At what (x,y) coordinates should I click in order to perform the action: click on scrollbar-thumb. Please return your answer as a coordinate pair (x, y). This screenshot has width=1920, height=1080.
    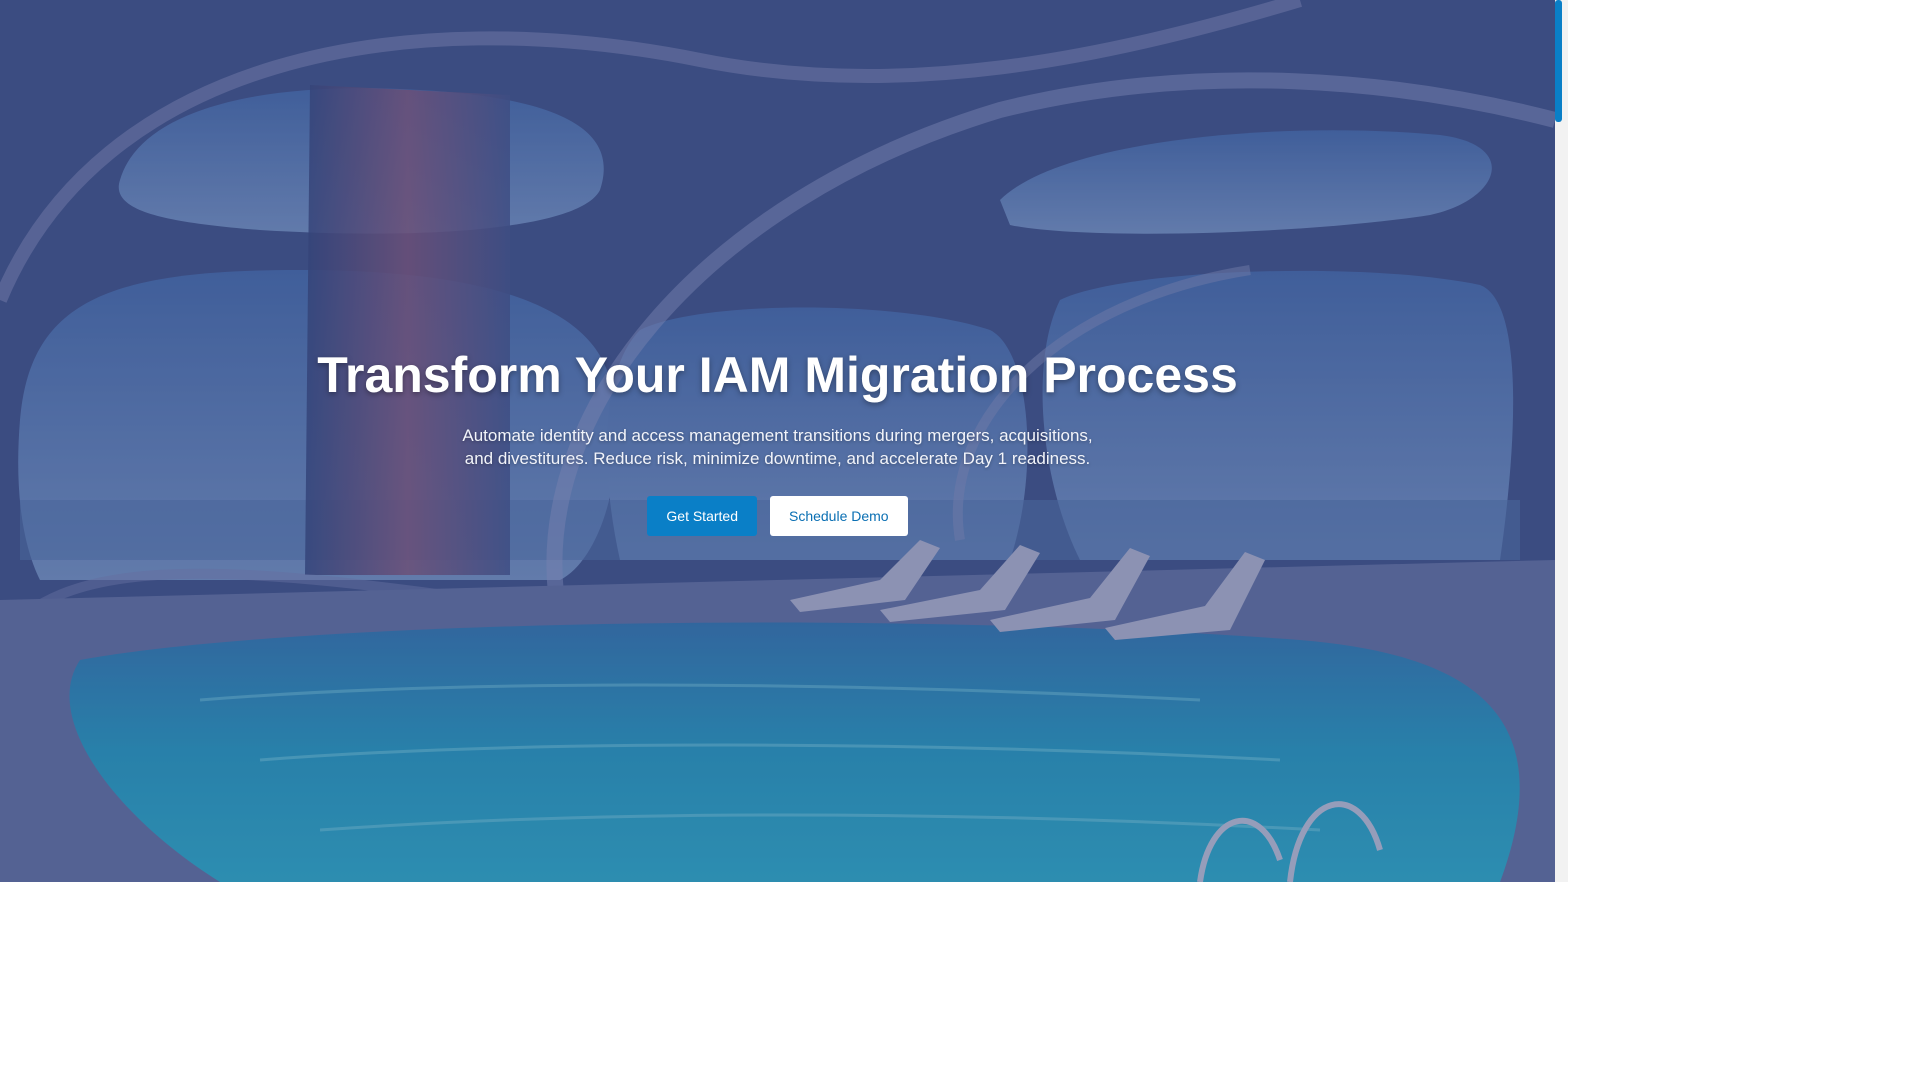
    Looking at the image, I should click on (1558, 61).